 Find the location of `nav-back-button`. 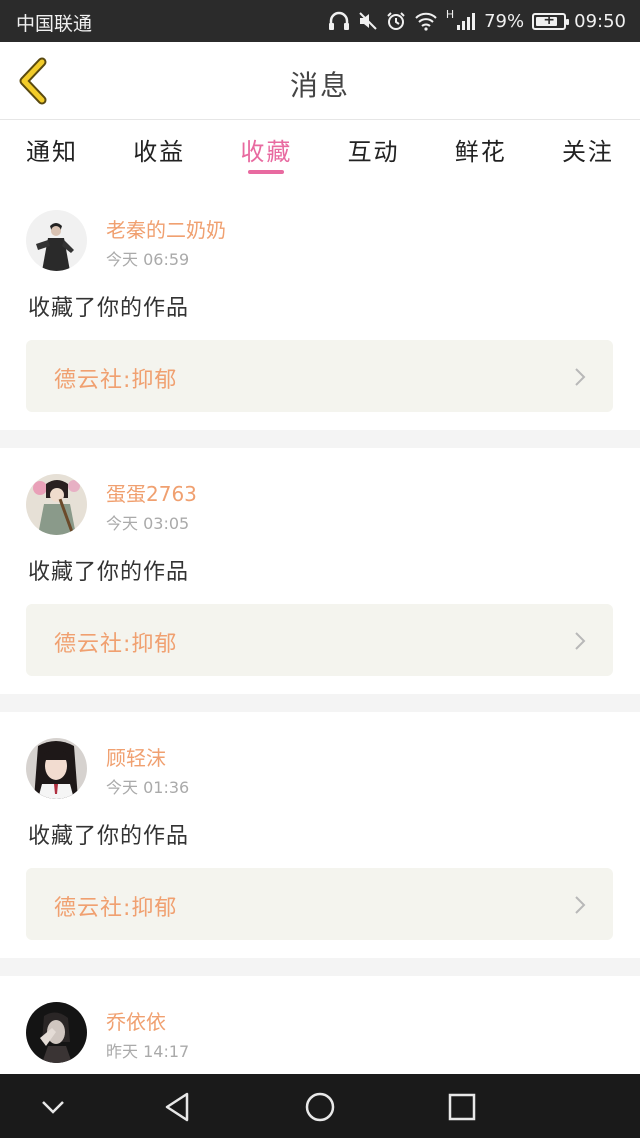

nav-back-button is located at coordinates (177, 1107).